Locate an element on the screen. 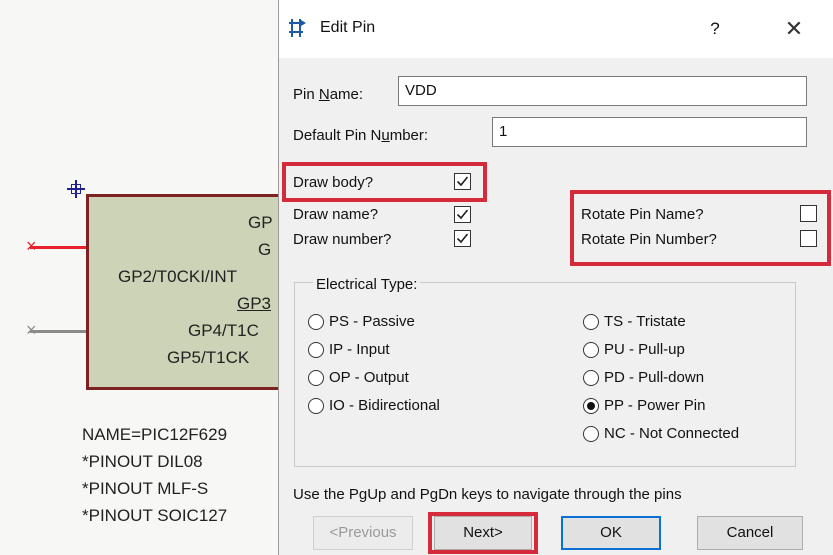 The width and height of the screenshot is (833, 555). ok-button: OK is located at coordinates (611, 533).